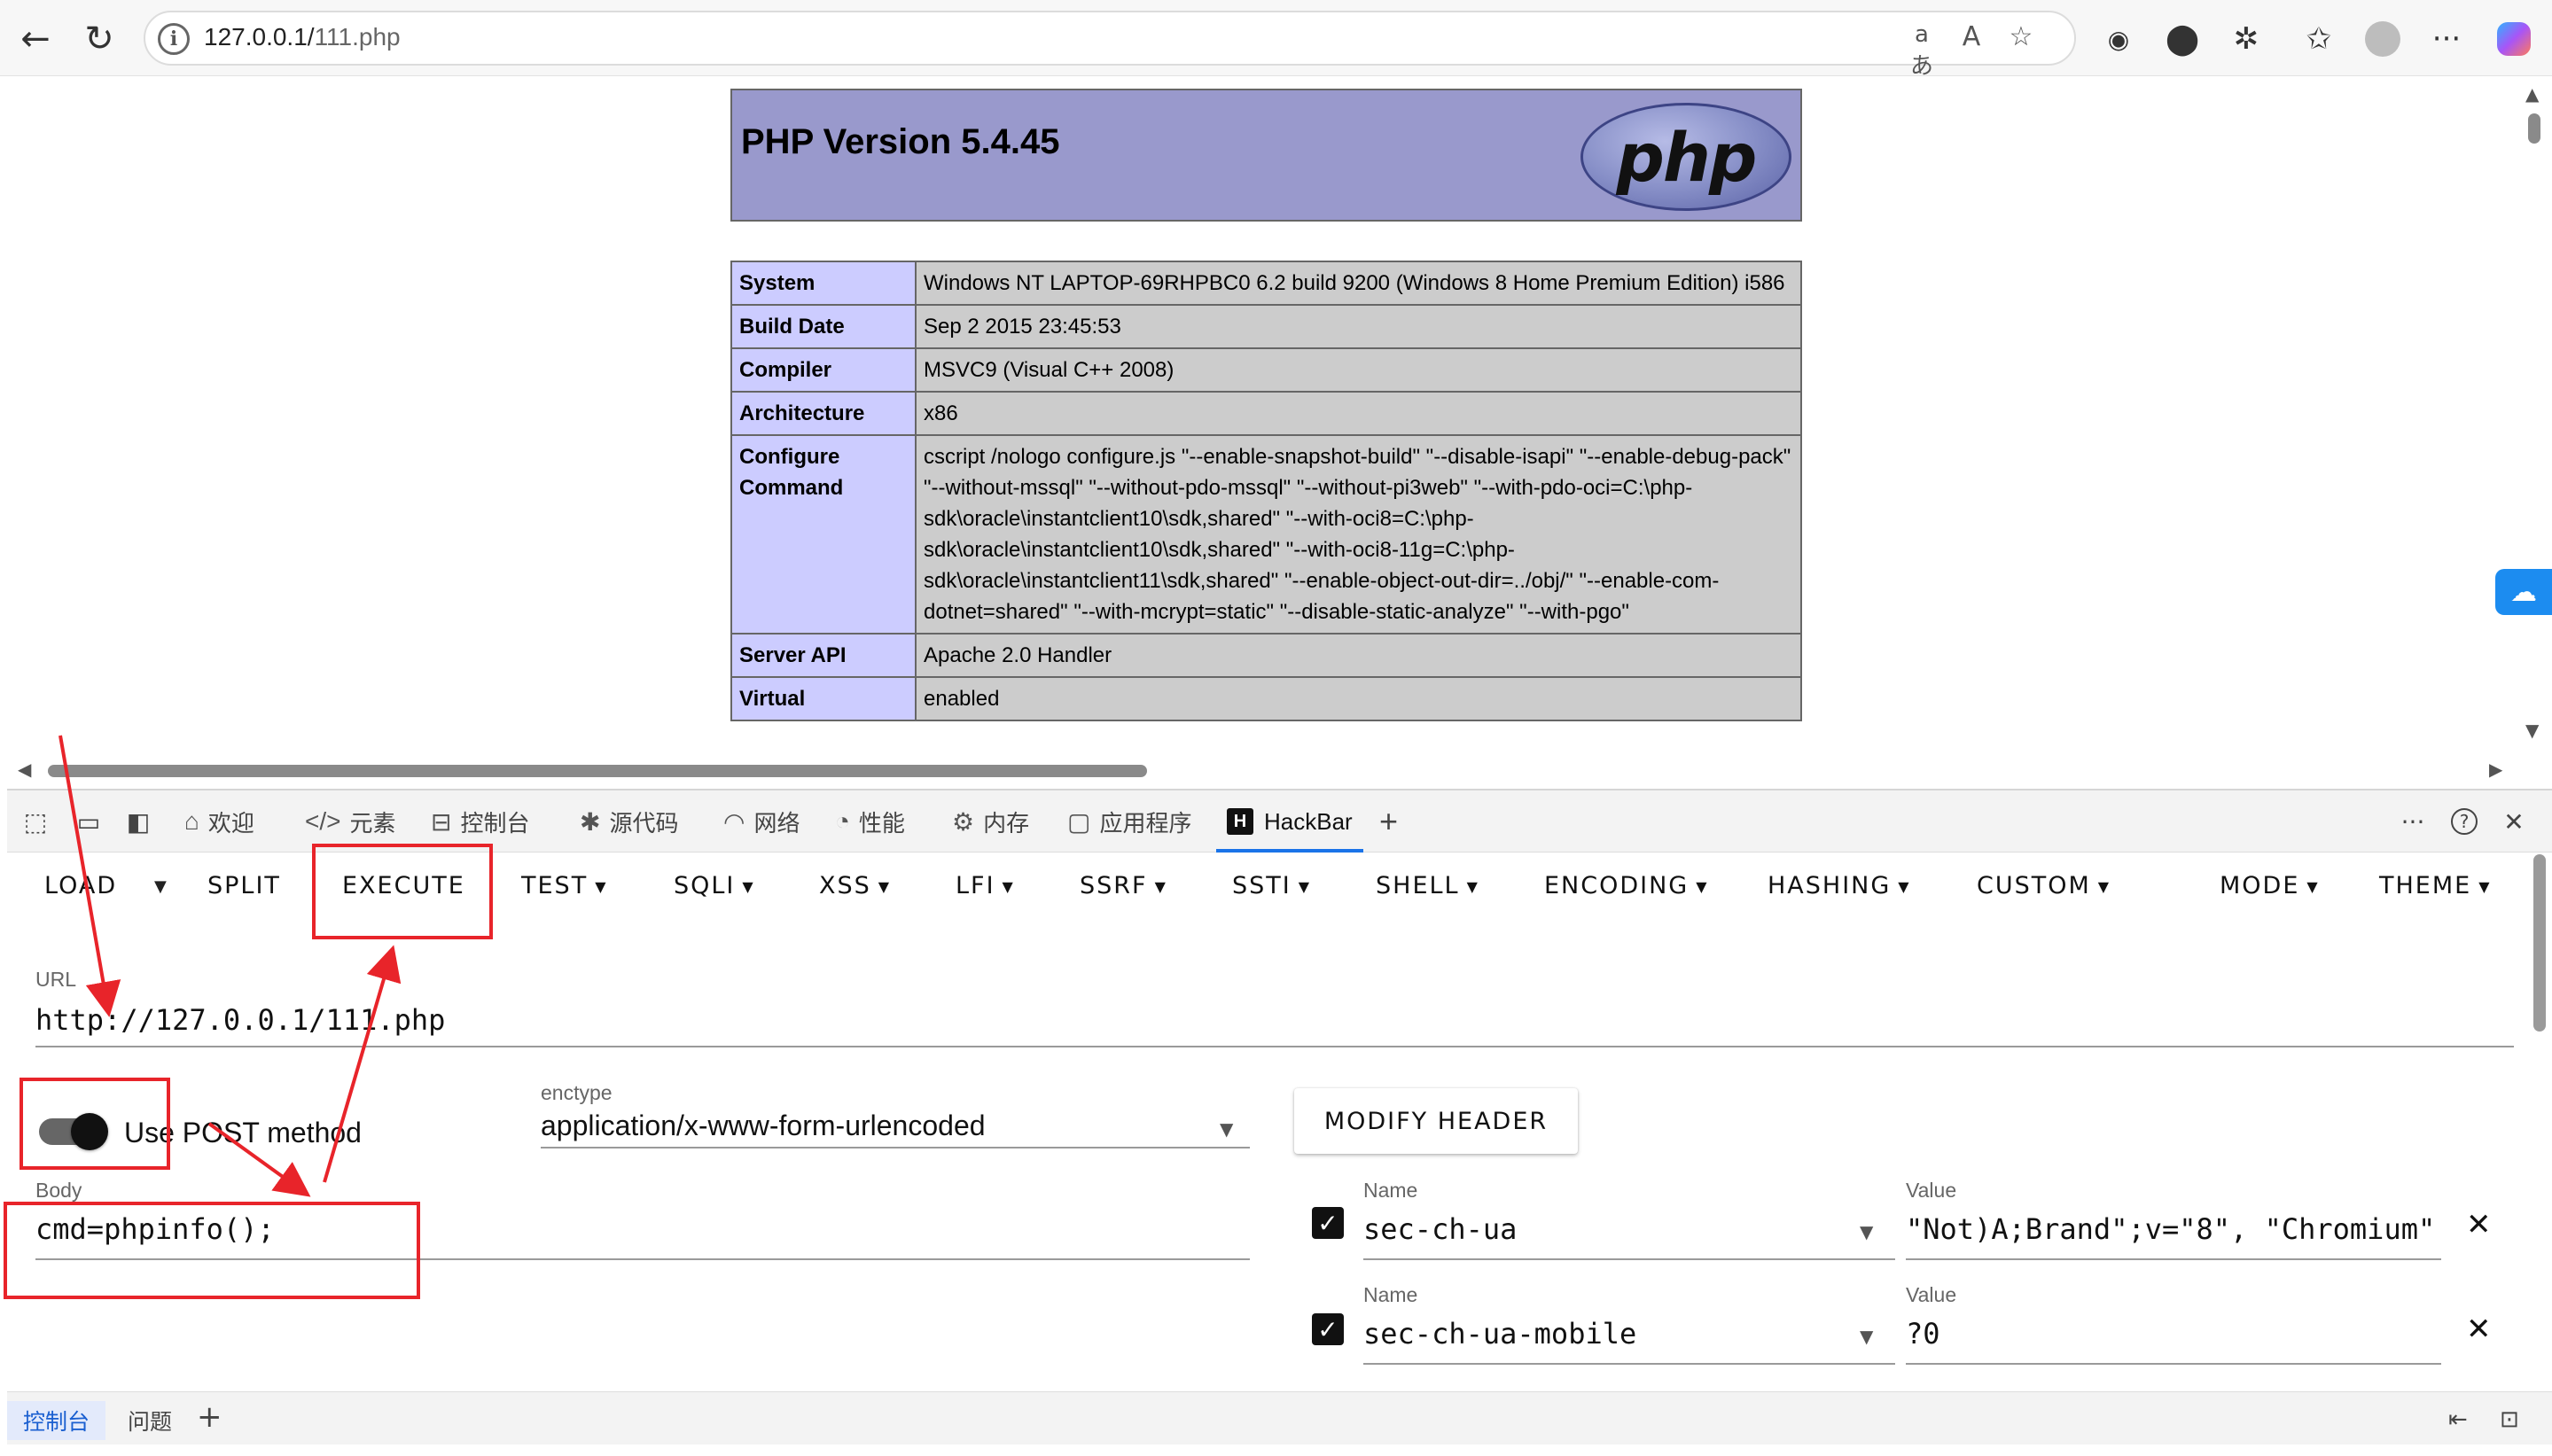 The height and width of the screenshot is (1456, 2552). What do you see at coordinates (842, 821) in the screenshot?
I see `gauge-icon: ◔` at bounding box center [842, 821].